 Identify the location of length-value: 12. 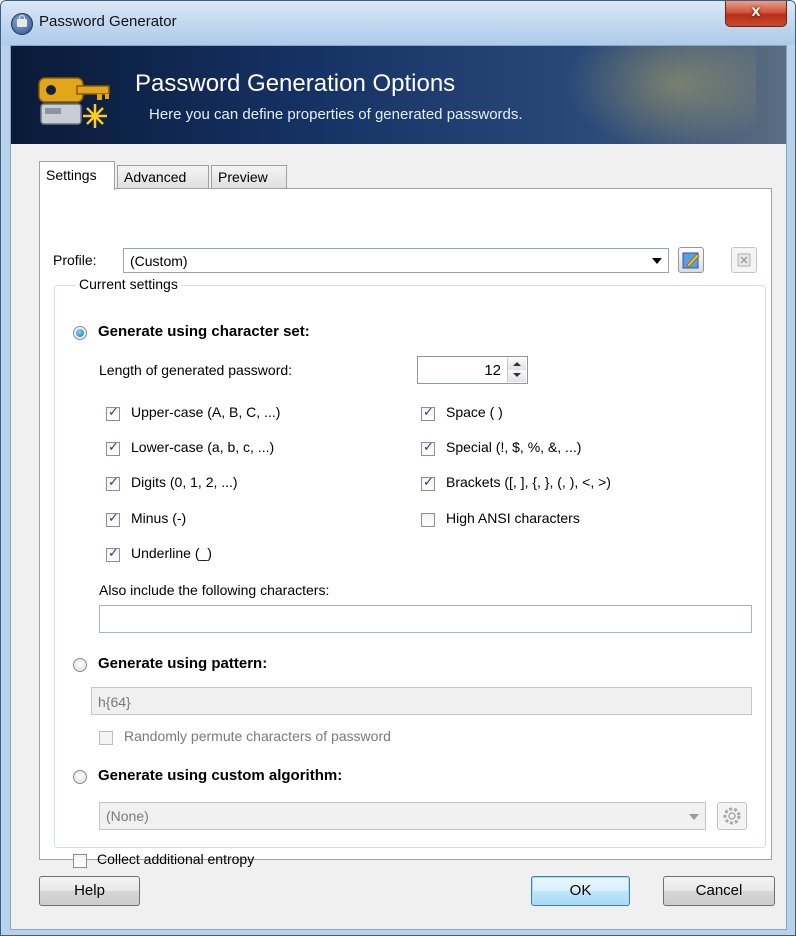
(492, 370).